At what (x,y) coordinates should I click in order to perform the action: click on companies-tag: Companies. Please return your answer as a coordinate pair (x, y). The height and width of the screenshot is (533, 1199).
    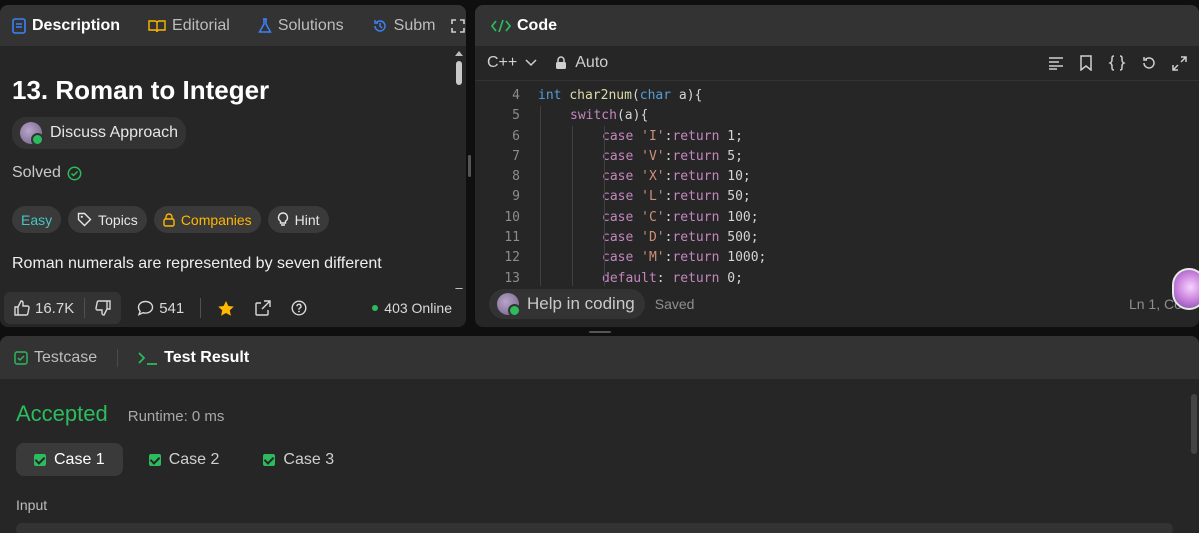
    Looking at the image, I should click on (207, 219).